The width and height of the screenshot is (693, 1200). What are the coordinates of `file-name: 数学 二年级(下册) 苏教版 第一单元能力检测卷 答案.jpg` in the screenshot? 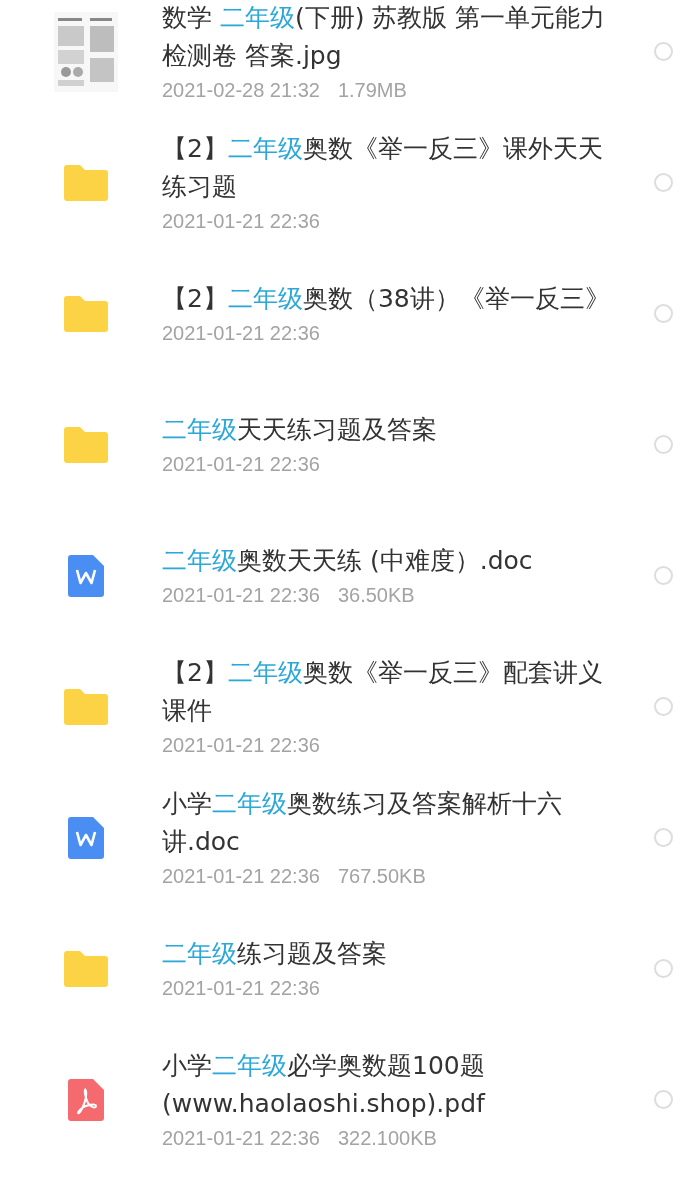 It's located at (384, 36).